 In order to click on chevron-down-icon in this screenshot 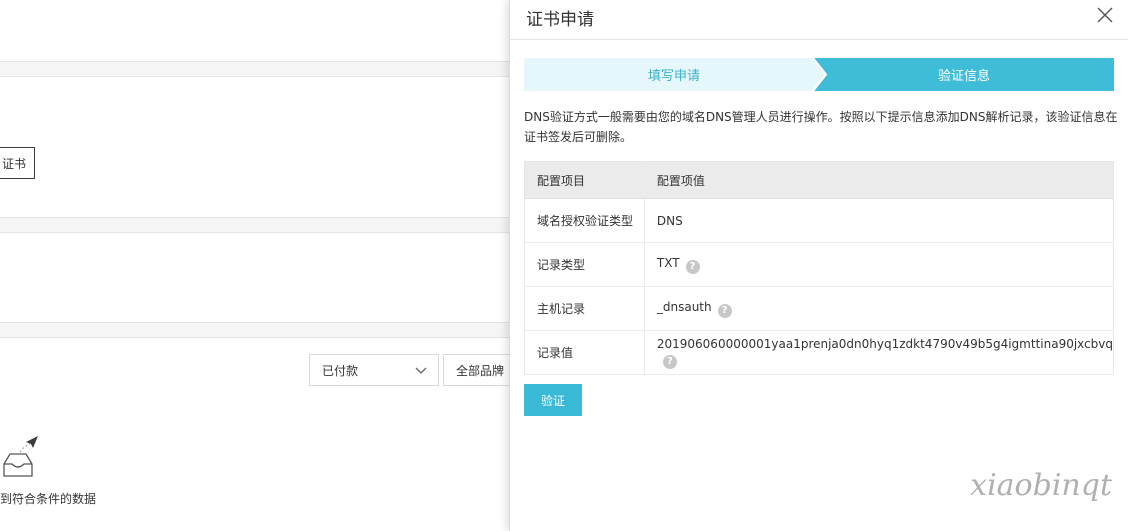, I will do `click(421, 370)`.